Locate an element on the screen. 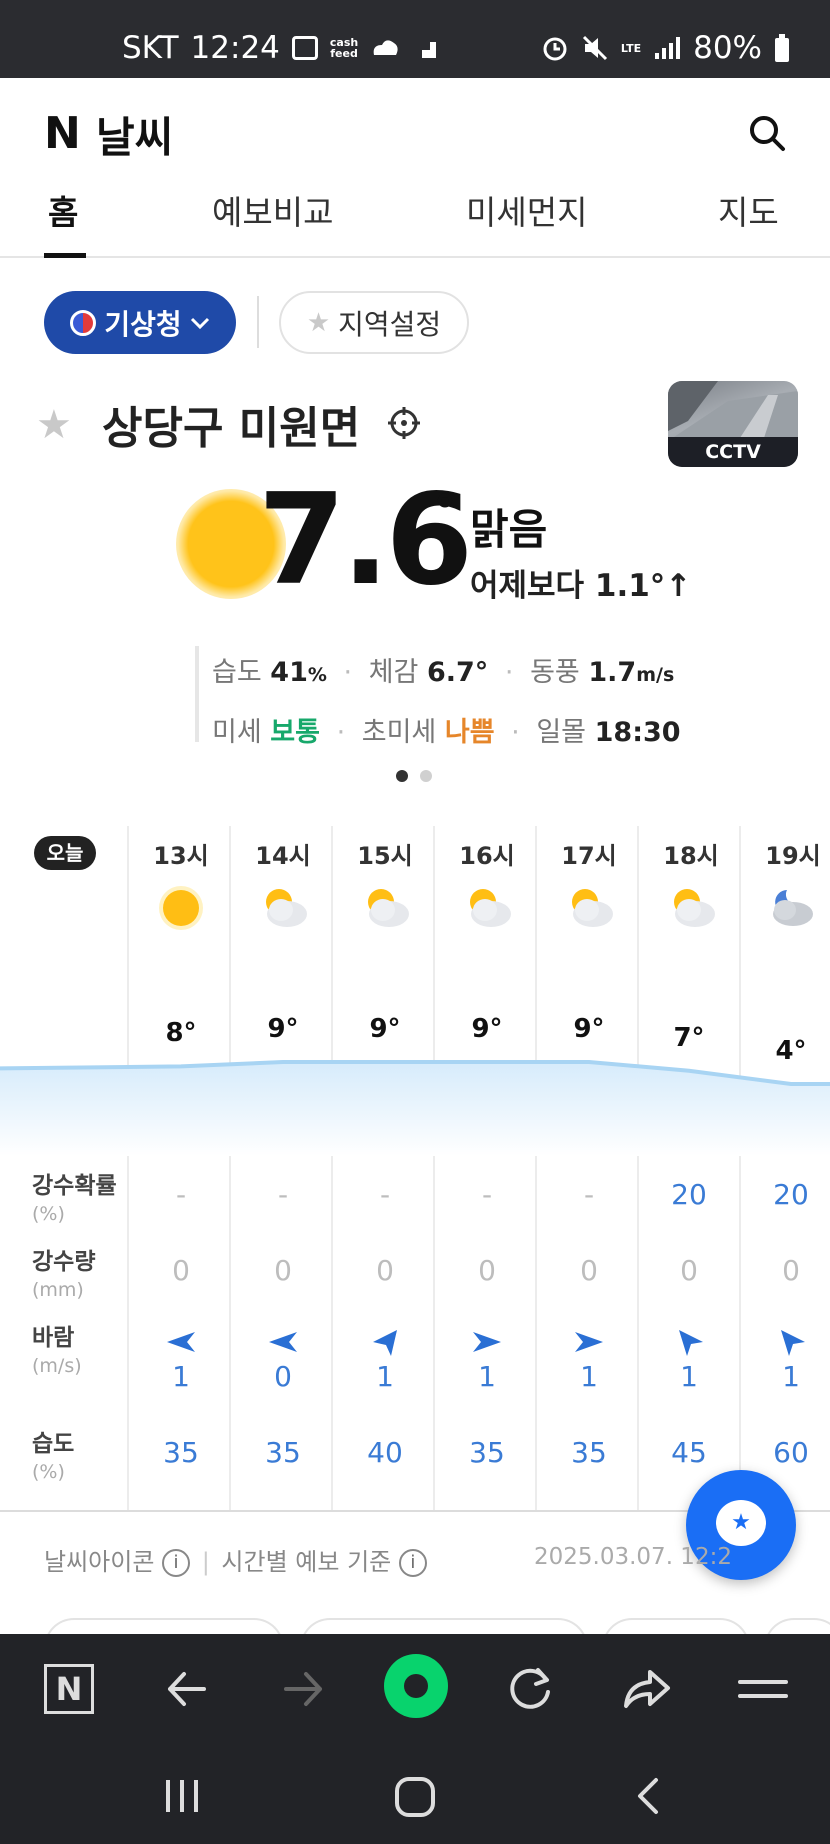 This screenshot has height=1844, width=830. humidity-label: 습도 is located at coordinates (237, 672).